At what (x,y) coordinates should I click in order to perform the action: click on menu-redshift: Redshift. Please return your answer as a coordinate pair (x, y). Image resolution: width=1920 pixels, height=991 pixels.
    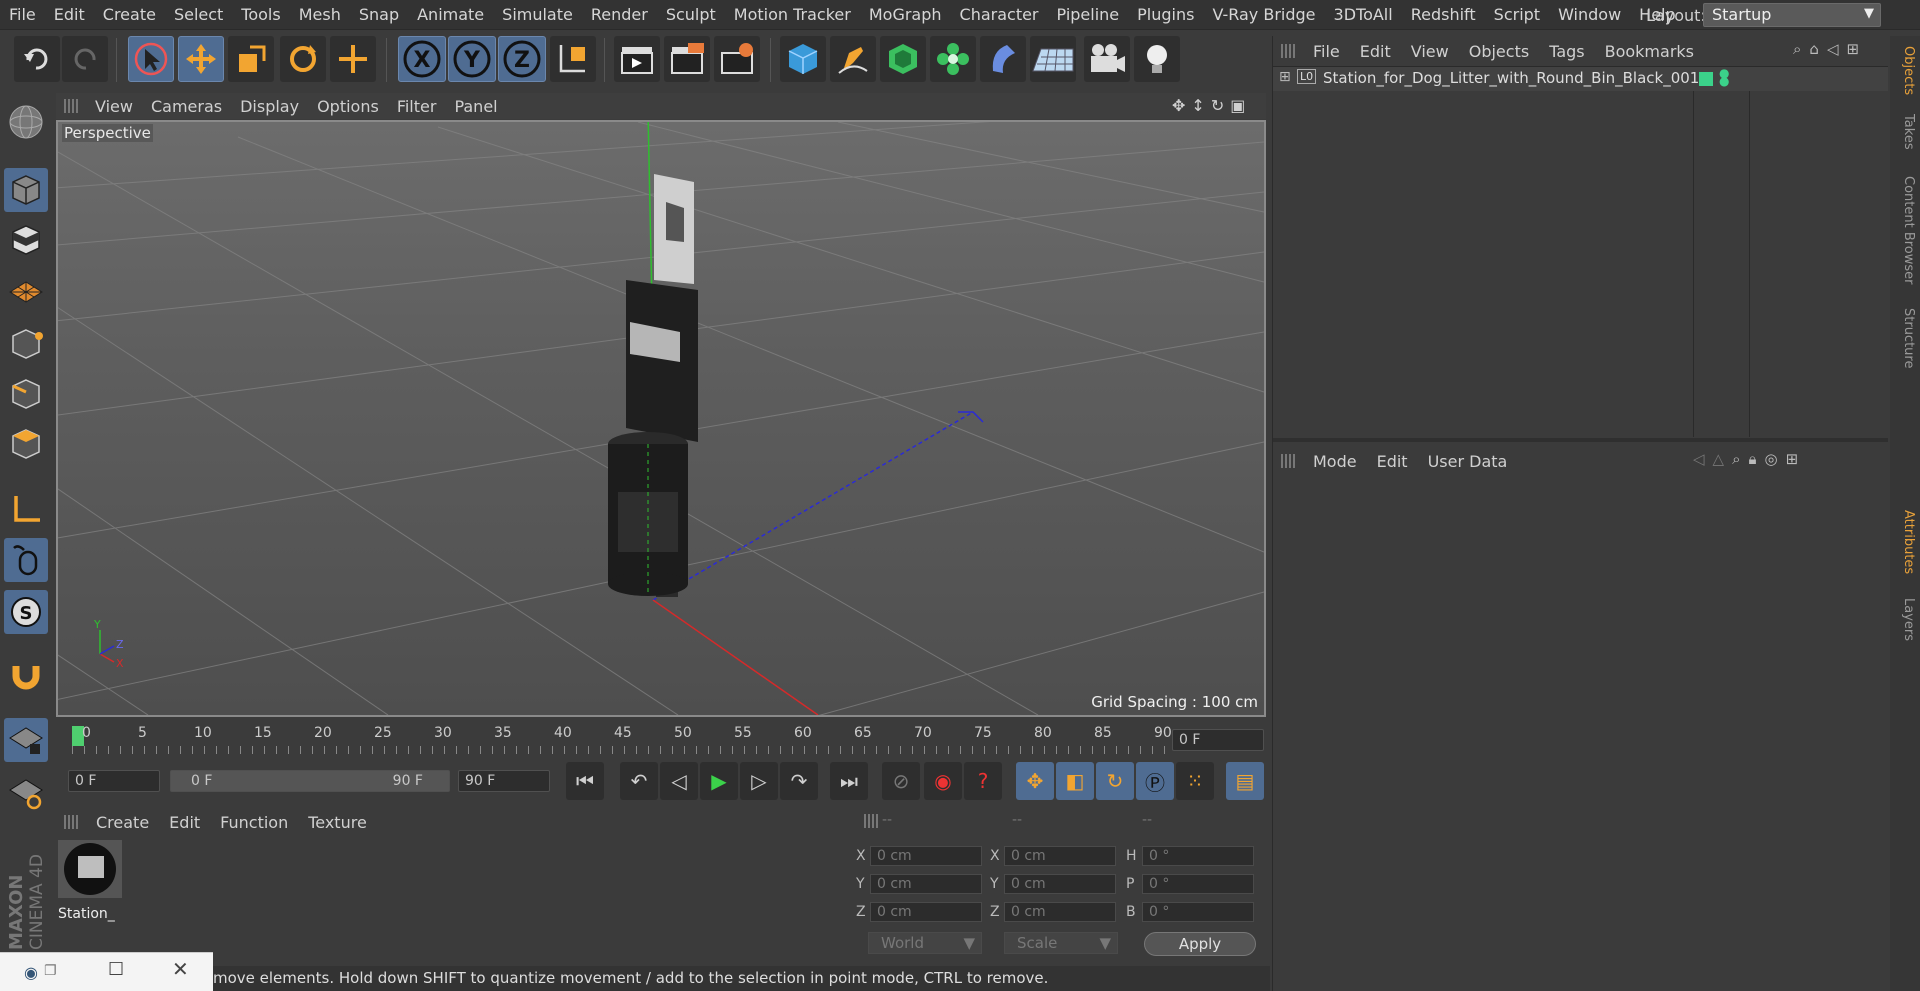
    Looking at the image, I should click on (1443, 14).